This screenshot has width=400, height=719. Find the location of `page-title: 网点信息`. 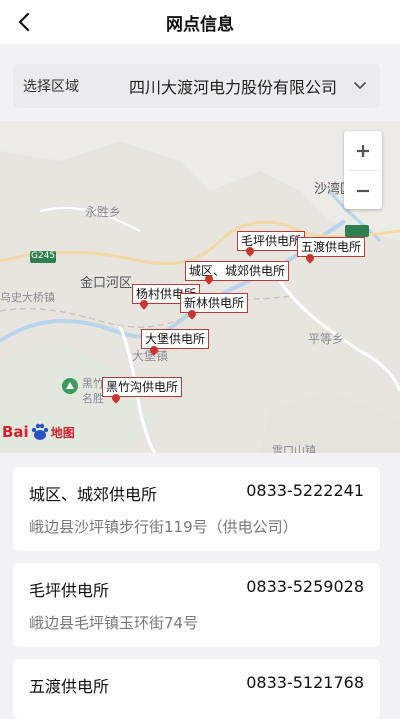

page-title: 网点信息 is located at coordinates (200, 24).